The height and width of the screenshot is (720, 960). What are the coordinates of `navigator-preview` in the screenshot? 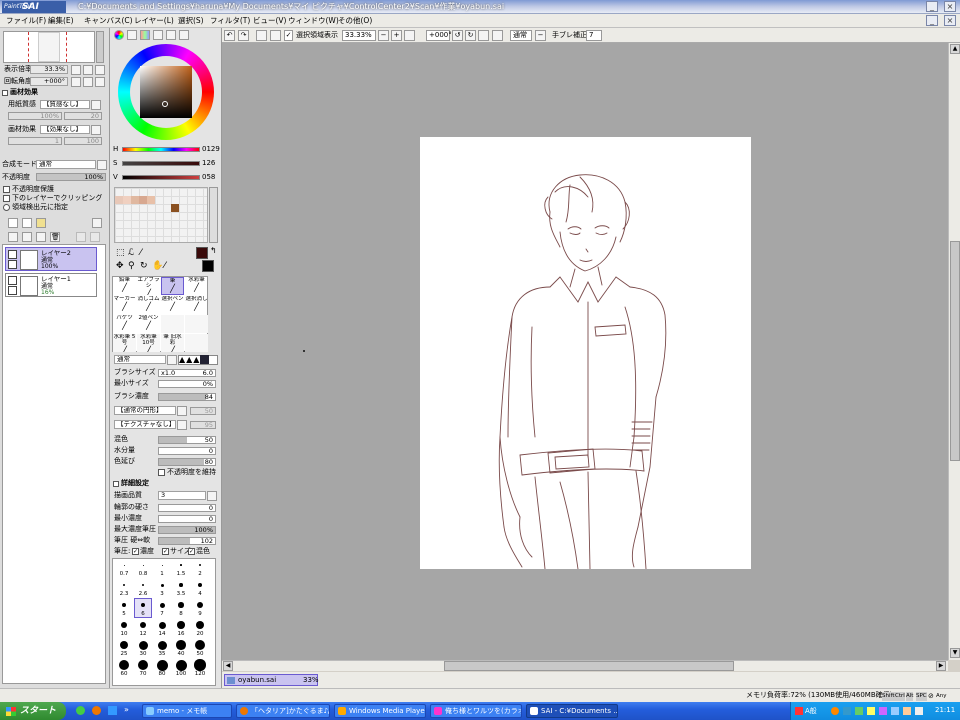 It's located at (49, 47).